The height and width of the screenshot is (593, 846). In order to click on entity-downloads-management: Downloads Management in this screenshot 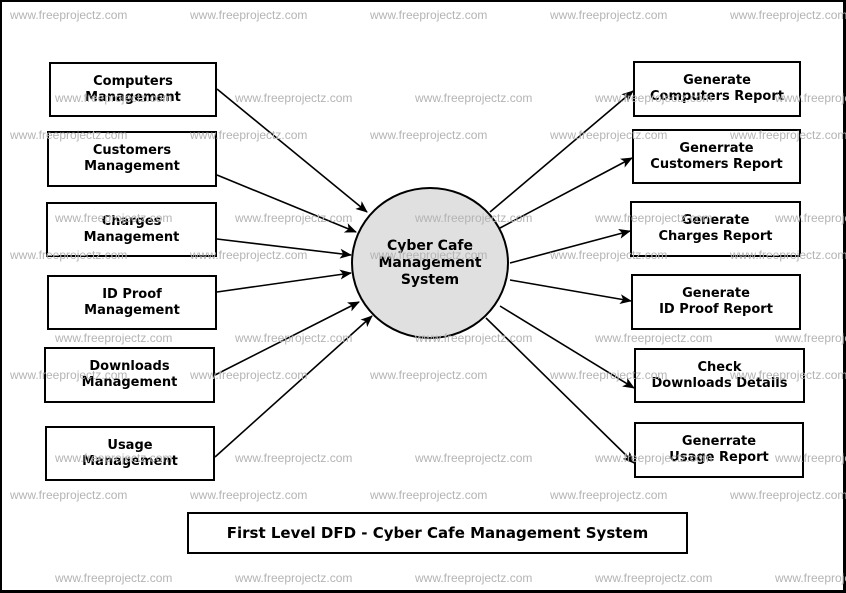, I will do `click(129, 375)`.